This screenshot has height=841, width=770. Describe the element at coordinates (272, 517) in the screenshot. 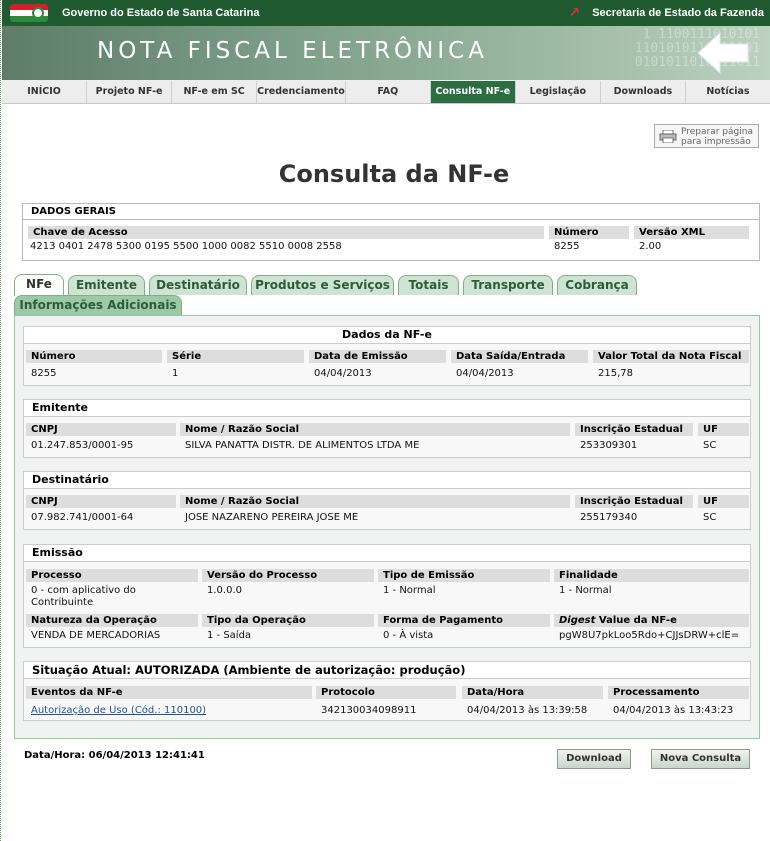

I see `dest-nome-value: JOSE NAZARENO PEREIRA JOSE ME` at that location.